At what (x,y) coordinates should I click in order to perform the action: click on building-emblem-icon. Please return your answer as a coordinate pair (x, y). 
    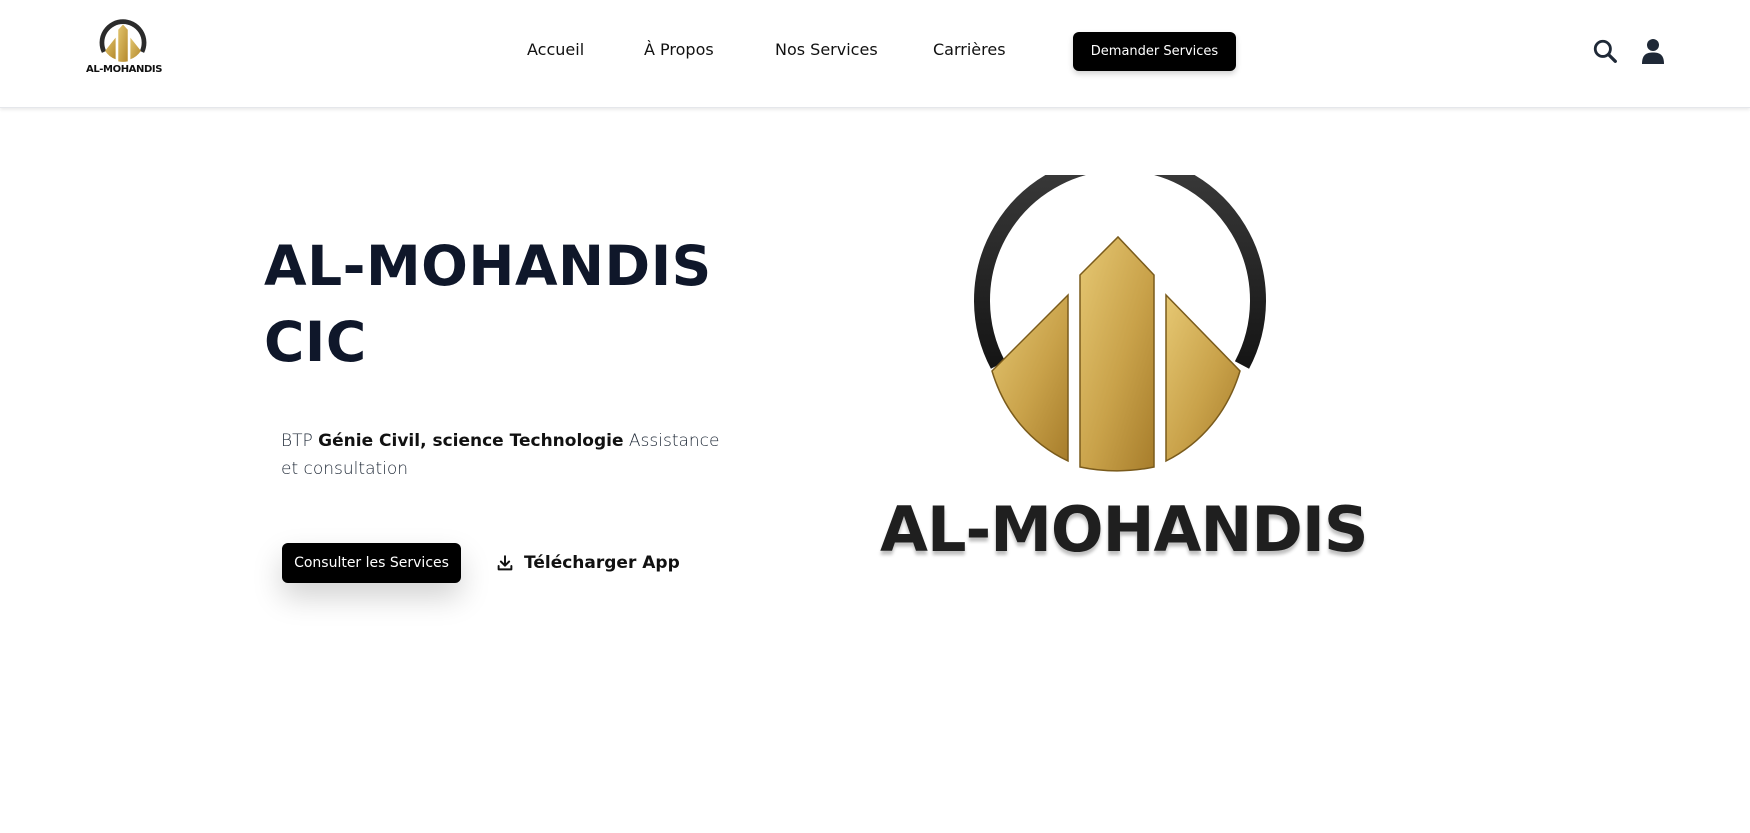
    Looking at the image, I should click on (1120, 323).